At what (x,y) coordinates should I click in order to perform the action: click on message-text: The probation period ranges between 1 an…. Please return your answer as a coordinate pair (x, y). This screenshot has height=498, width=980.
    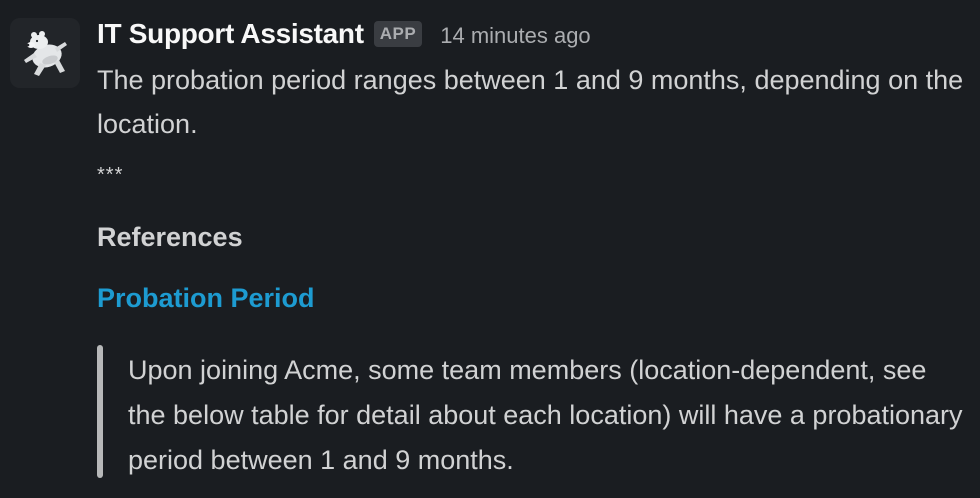
    Looking at the image, I should click on (530, 102).